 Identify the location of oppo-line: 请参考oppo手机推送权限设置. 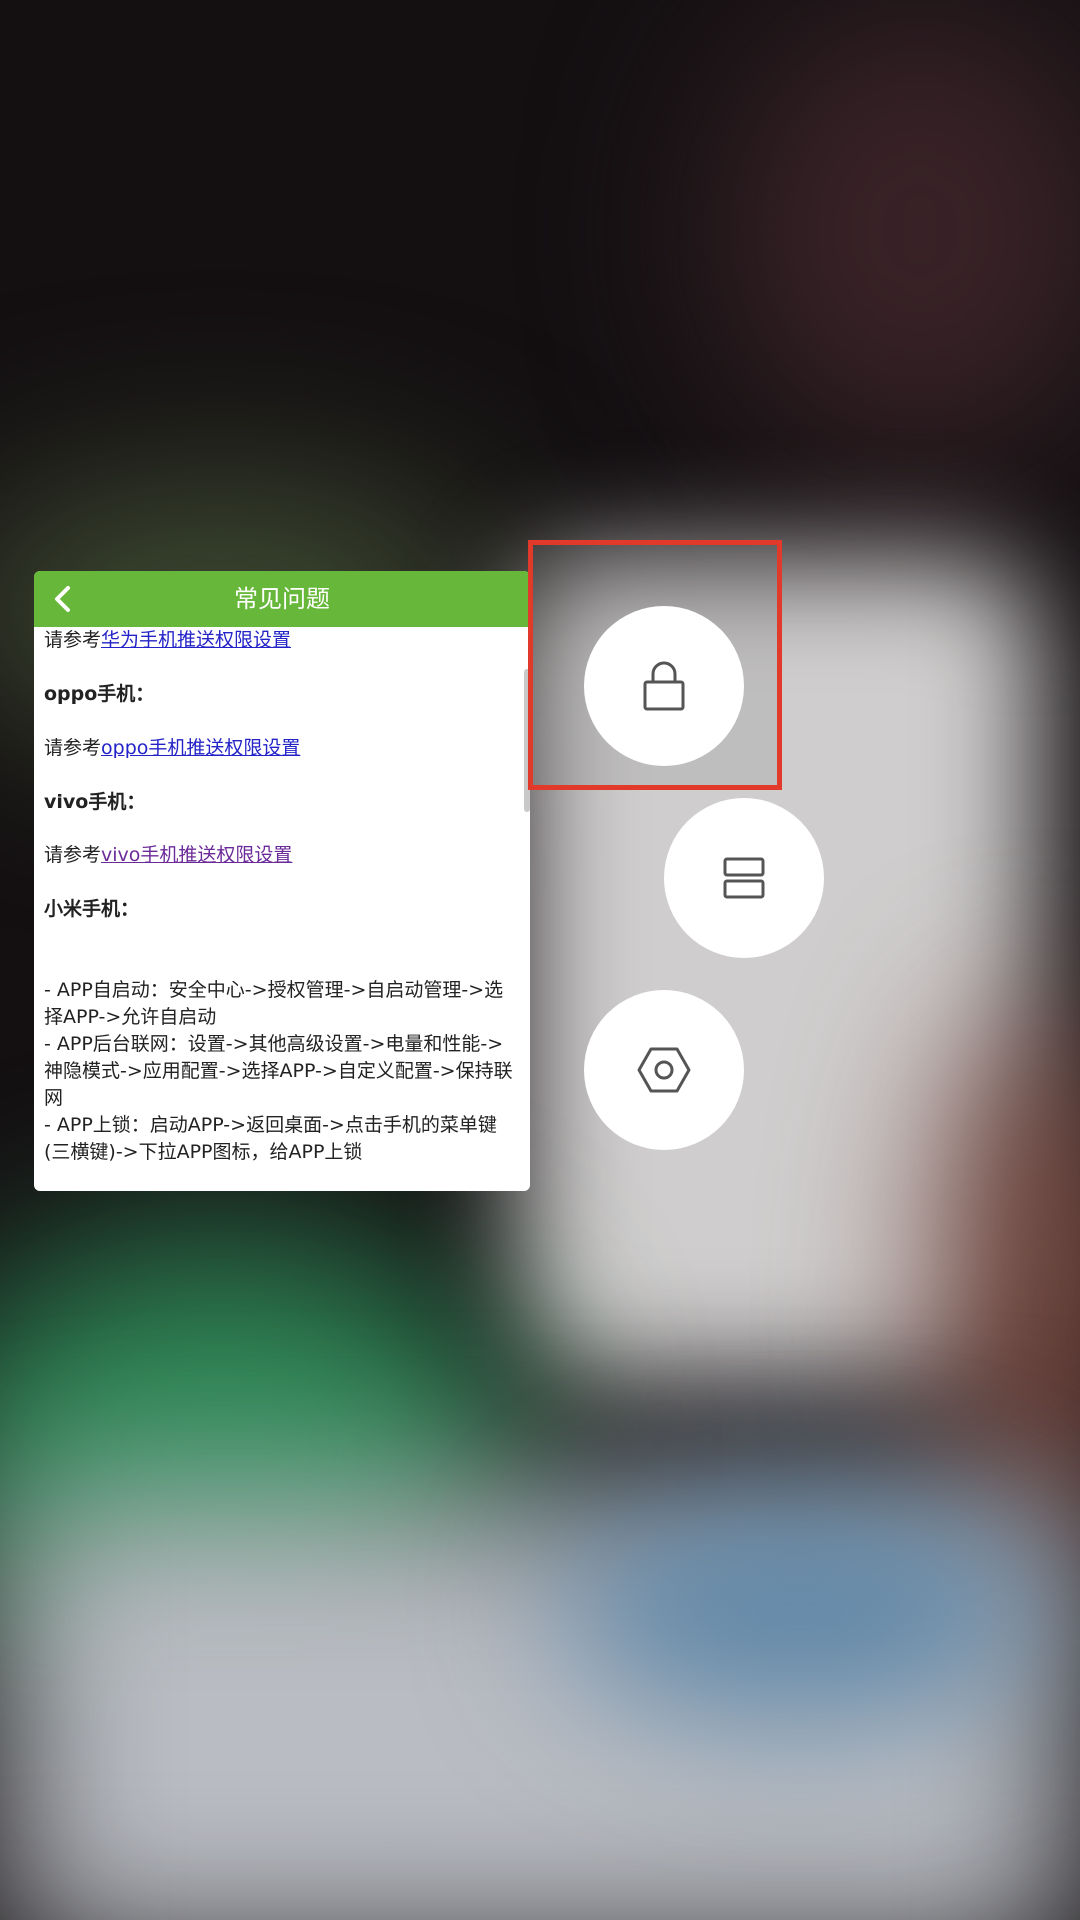
(172, 748).